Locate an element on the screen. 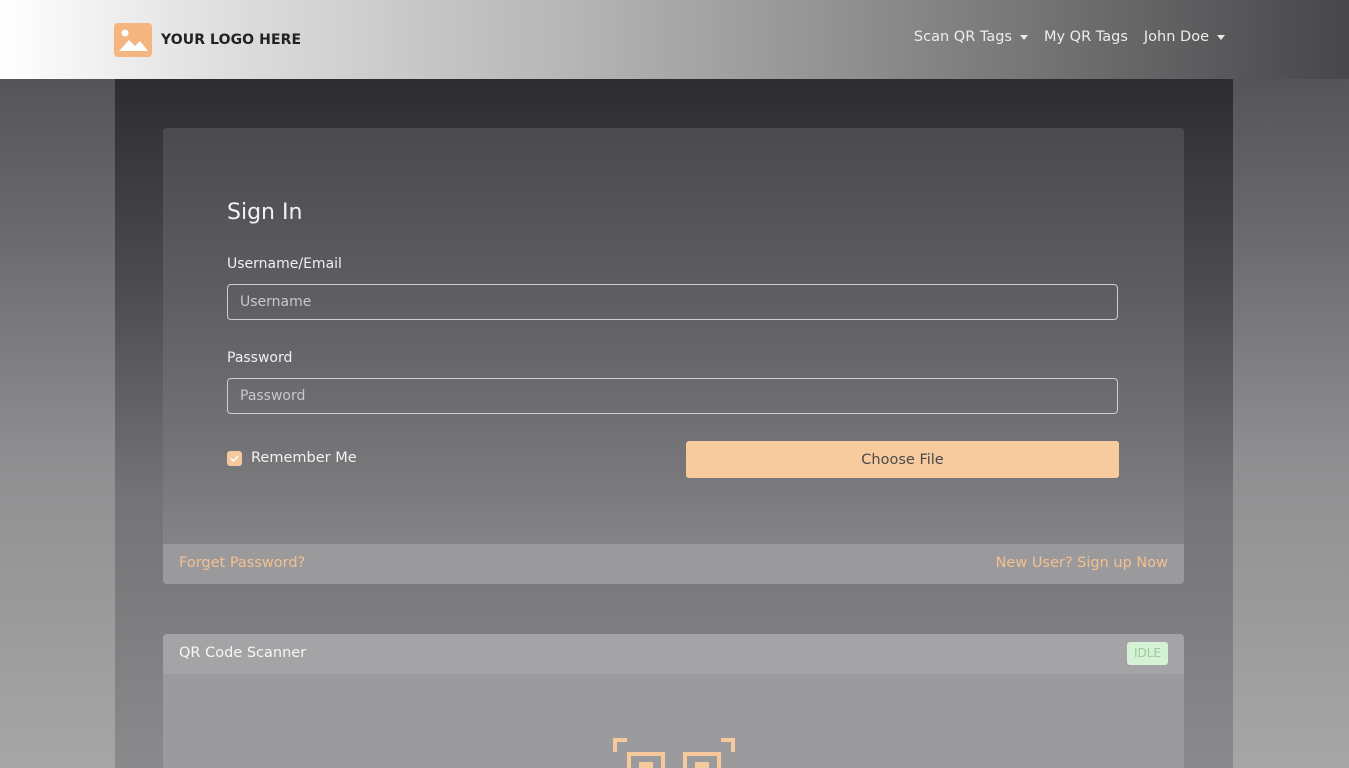 This screenshot has height=768, width=1349. remember-me-checkbox is located at coordinates (234, 458).